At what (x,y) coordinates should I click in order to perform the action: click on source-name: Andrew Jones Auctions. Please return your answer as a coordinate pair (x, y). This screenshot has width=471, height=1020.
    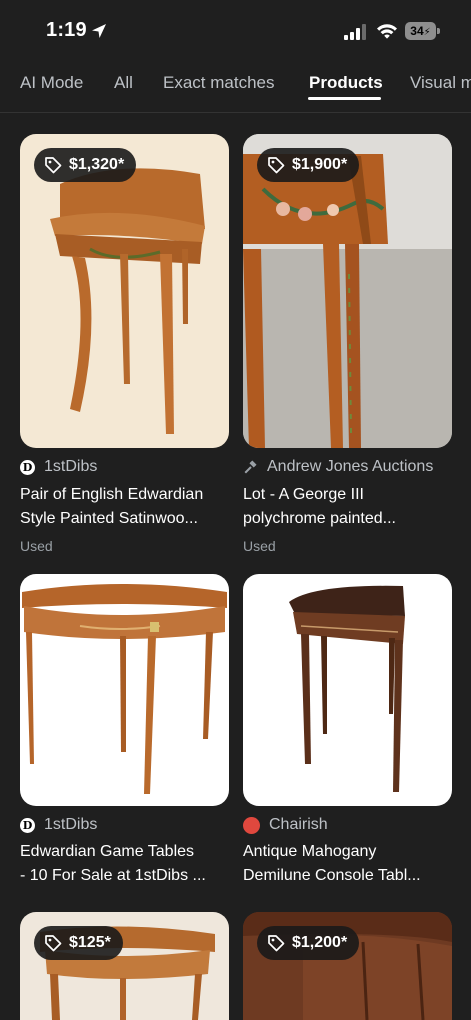
    Looking at the image, I should click on (350, 466).